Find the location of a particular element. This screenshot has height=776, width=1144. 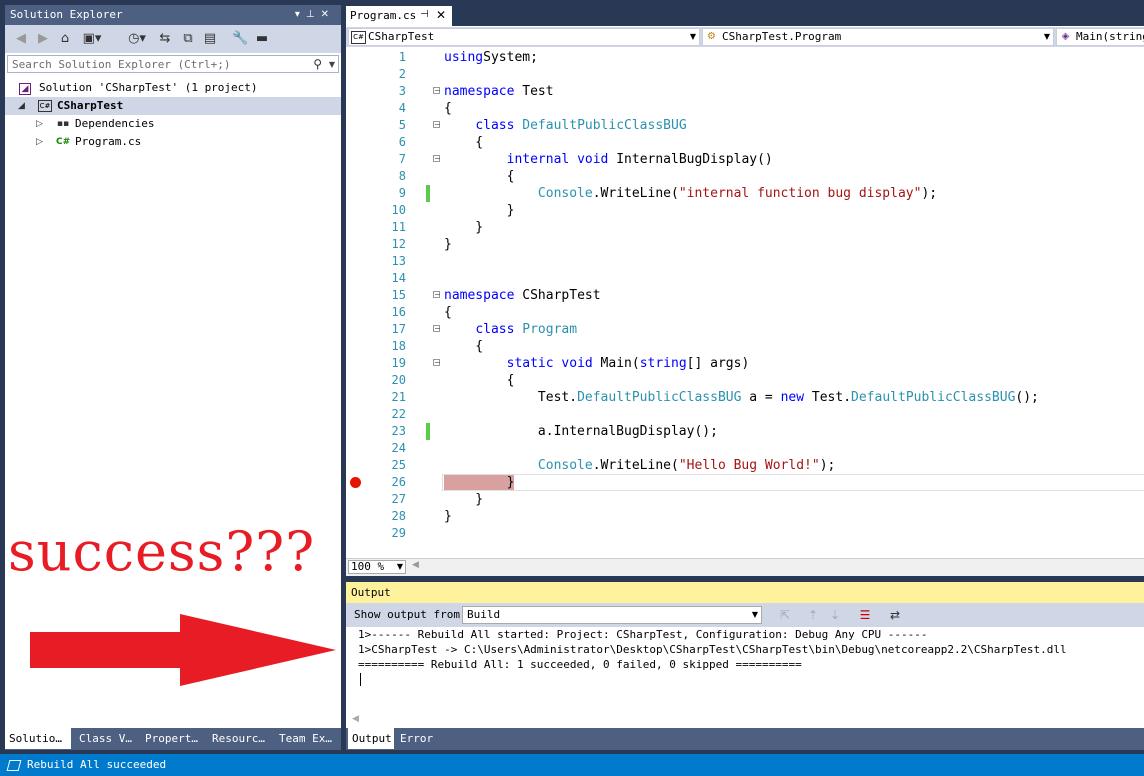

tree-item-label: Solution 'CSharpTest' (1 project) is located at coordinates (148, 87).